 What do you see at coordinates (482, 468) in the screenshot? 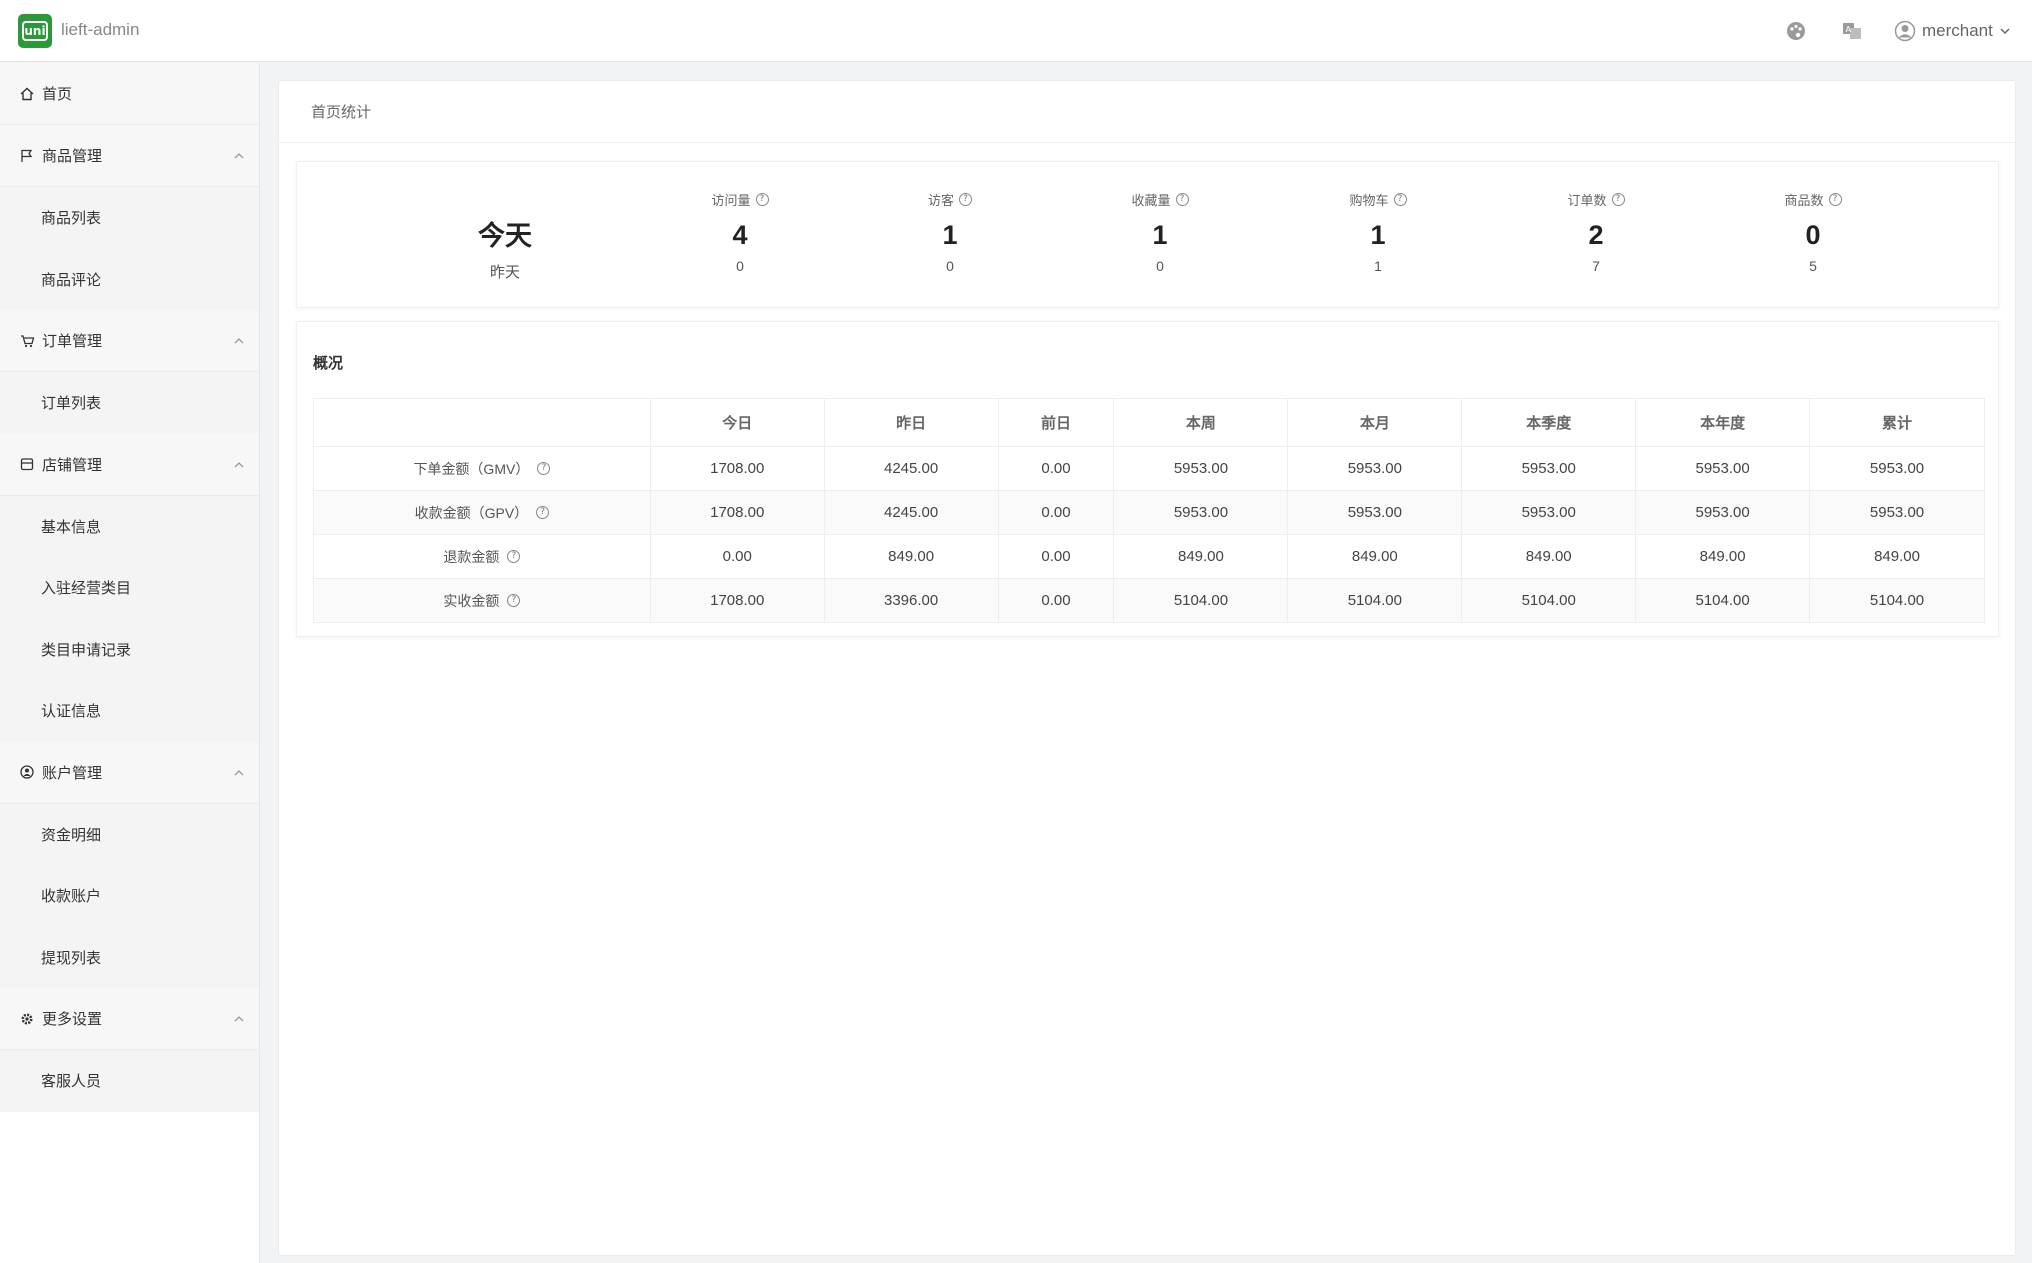
I see `row-label-cell: 下单金额（GMV）?` at bounding box center [482, 468].